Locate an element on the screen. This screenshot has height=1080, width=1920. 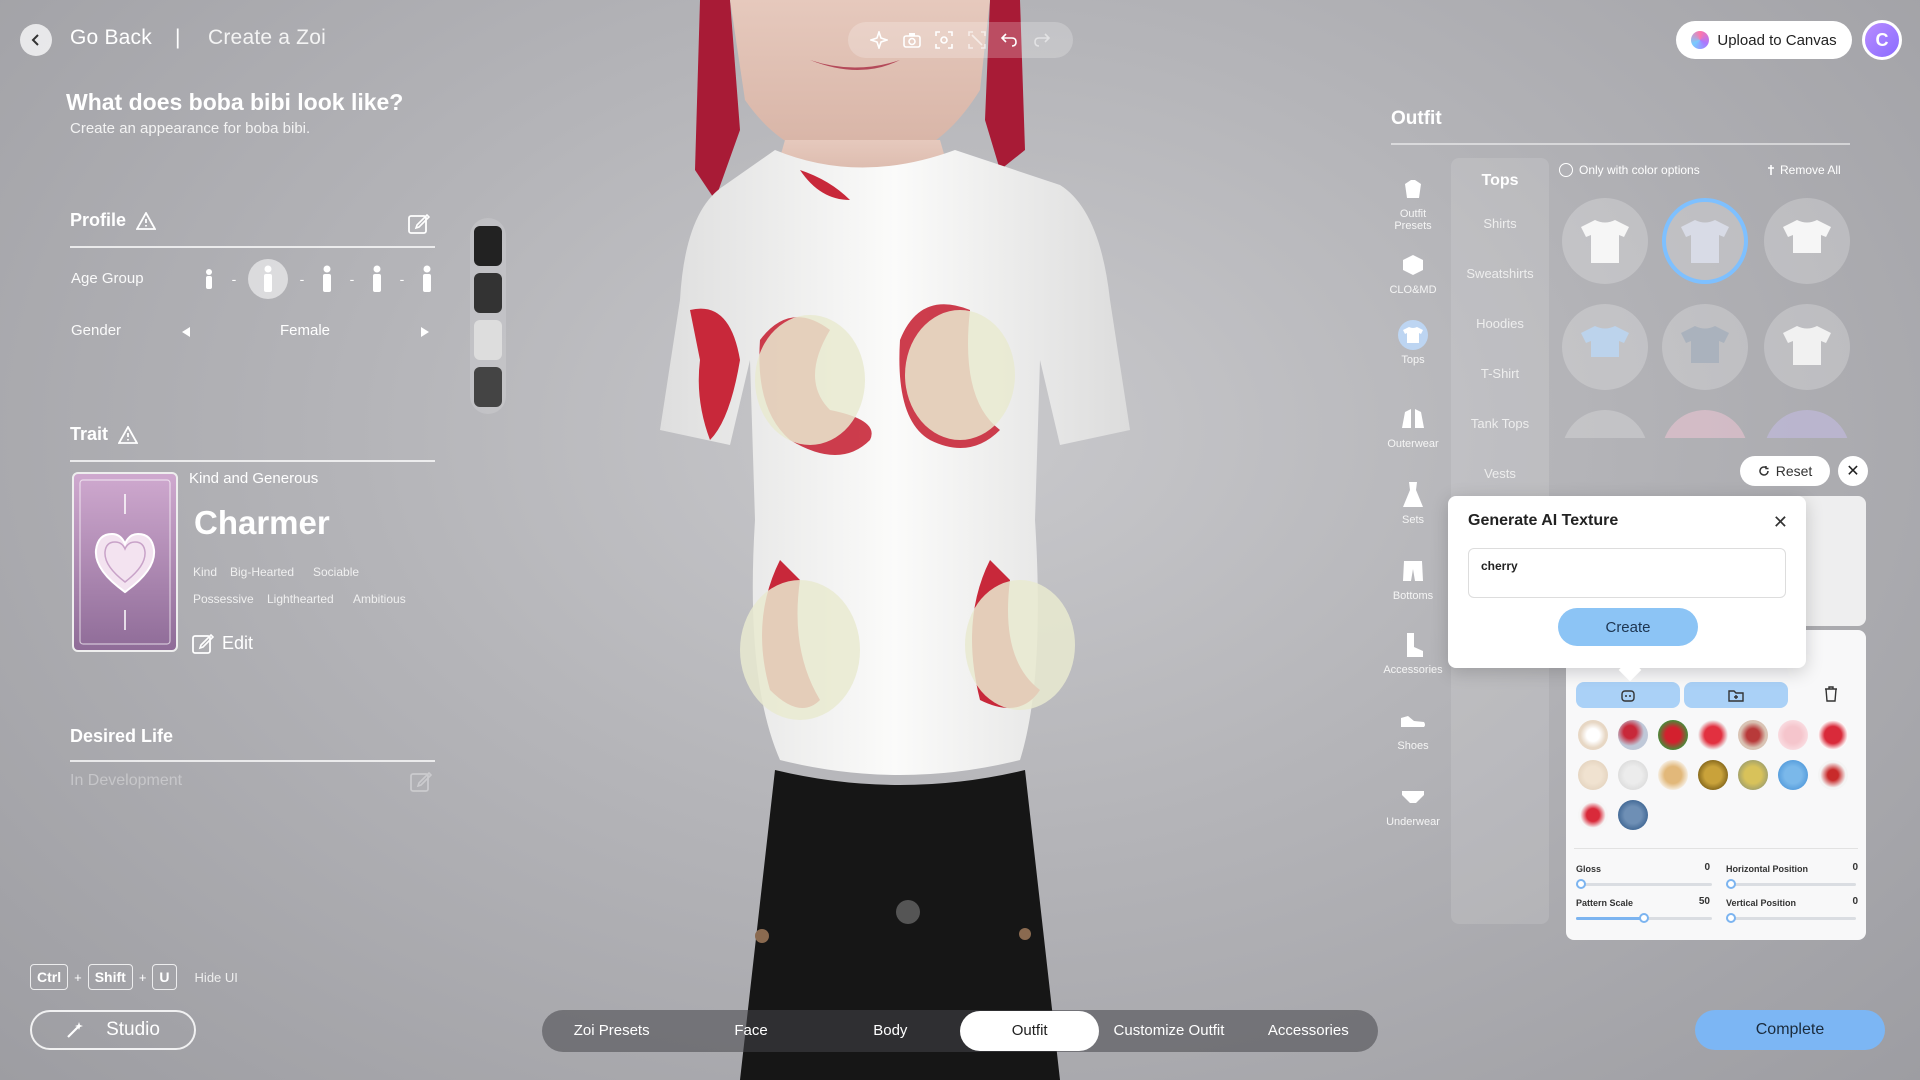
tab-outfit: Outfit is located at coordinates (1029, 1031).